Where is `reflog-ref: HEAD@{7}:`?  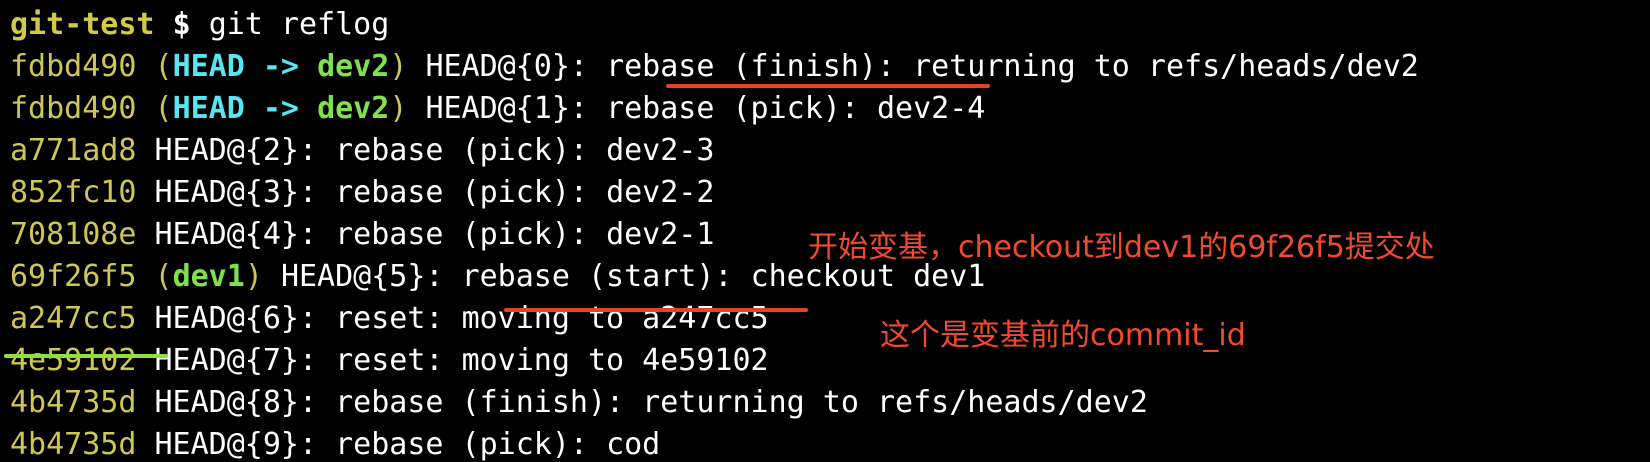 reflog-ref: HEAD@{7}: is located at coordinates (236, 360).